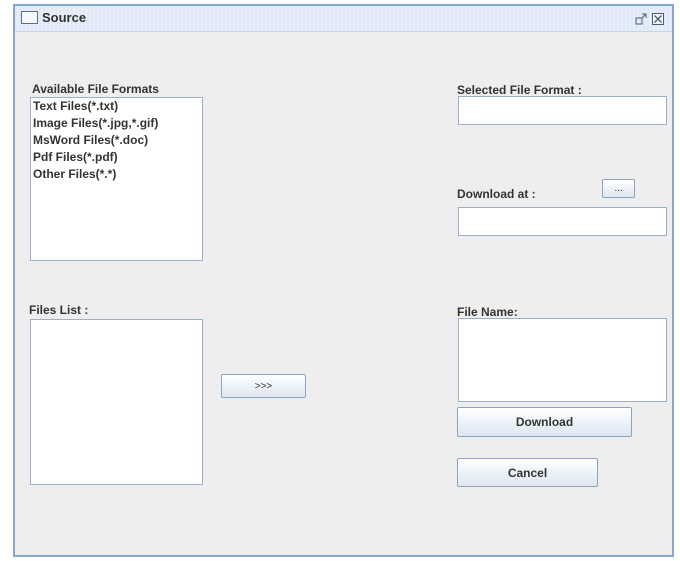 Image resolution: width=680 pixels, height=561 pixels. What do you see at coordinates (29, 17) in the screenshot?
I see `window-icon` at bounding box center [29, 17].